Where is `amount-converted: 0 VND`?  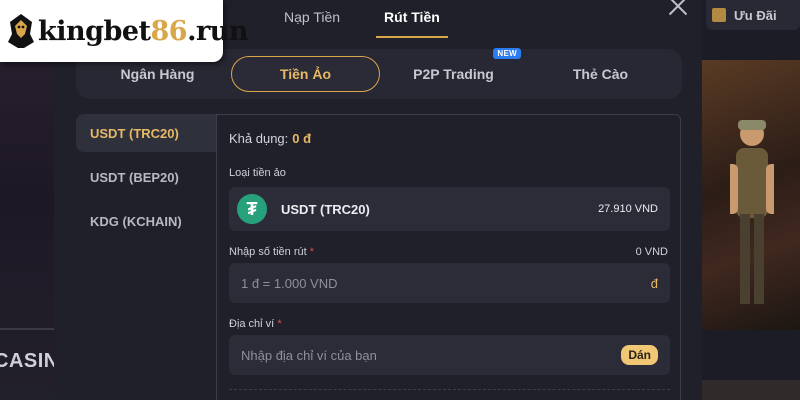
amount-converted: 0 VND is located at coordinates (651, 252).